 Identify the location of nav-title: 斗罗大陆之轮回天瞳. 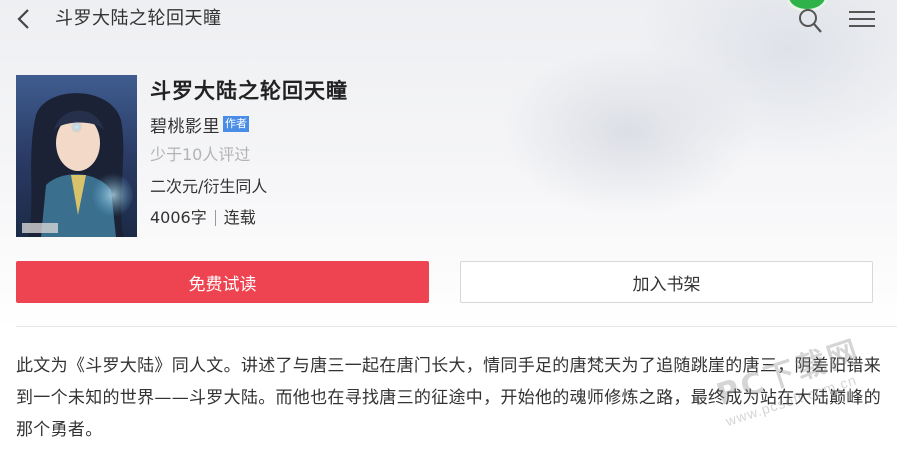
(138, 18).